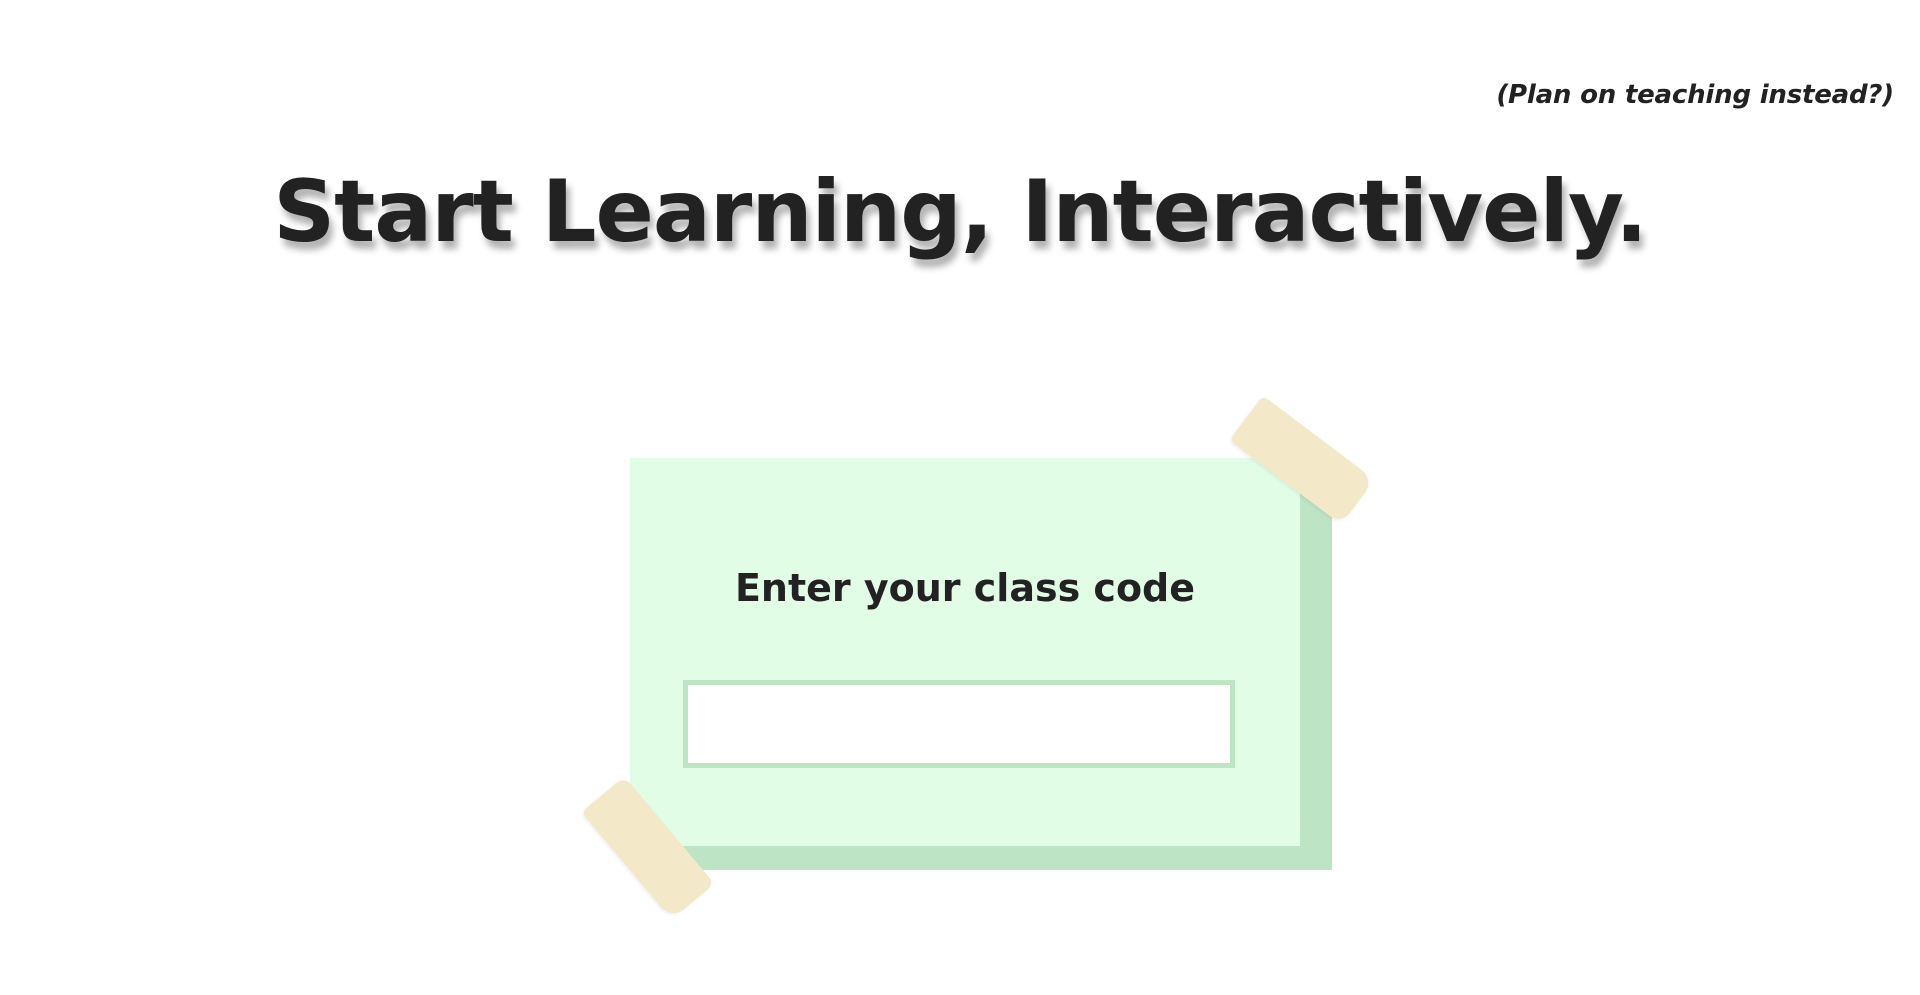 Image resolution: width=1920 pixels, height=995 pixels. What do you see at coordinates (965, 588) in the screenshot?
I see `card-title: Enter your class code` at bounding box center [965, 588].